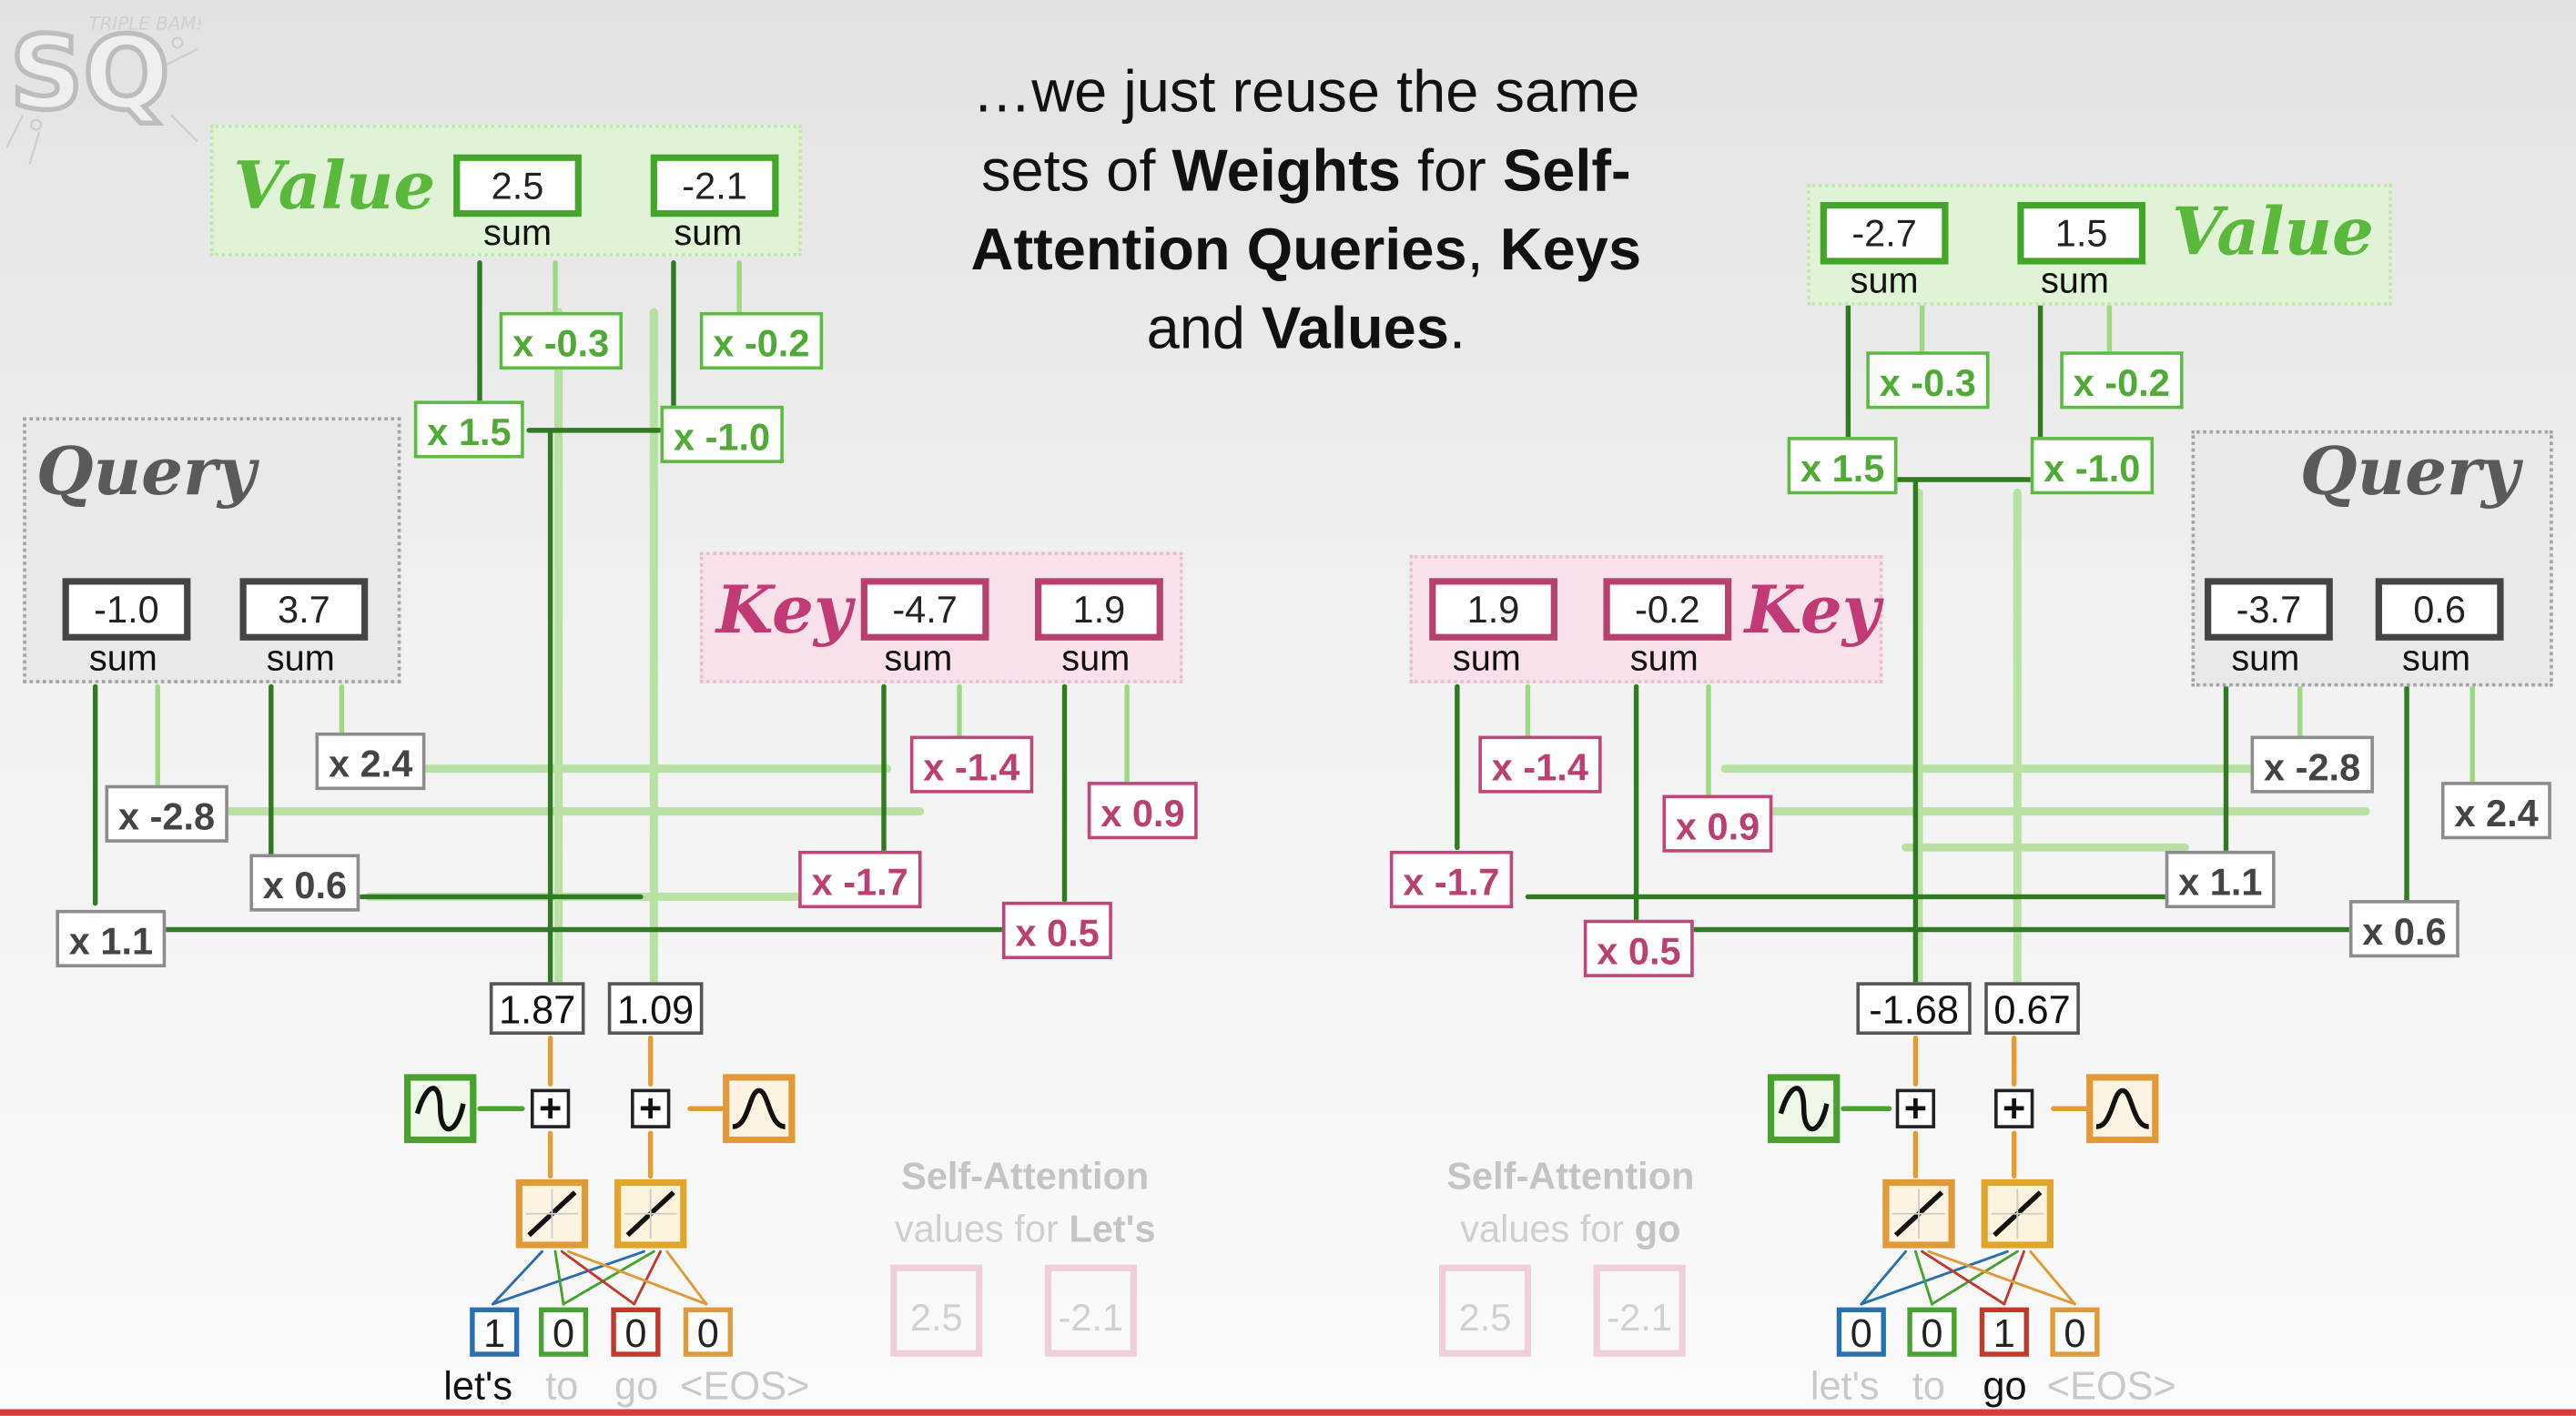  I want to click on caption-line-3: Attention Queries, Keys, so click(1306, 249).